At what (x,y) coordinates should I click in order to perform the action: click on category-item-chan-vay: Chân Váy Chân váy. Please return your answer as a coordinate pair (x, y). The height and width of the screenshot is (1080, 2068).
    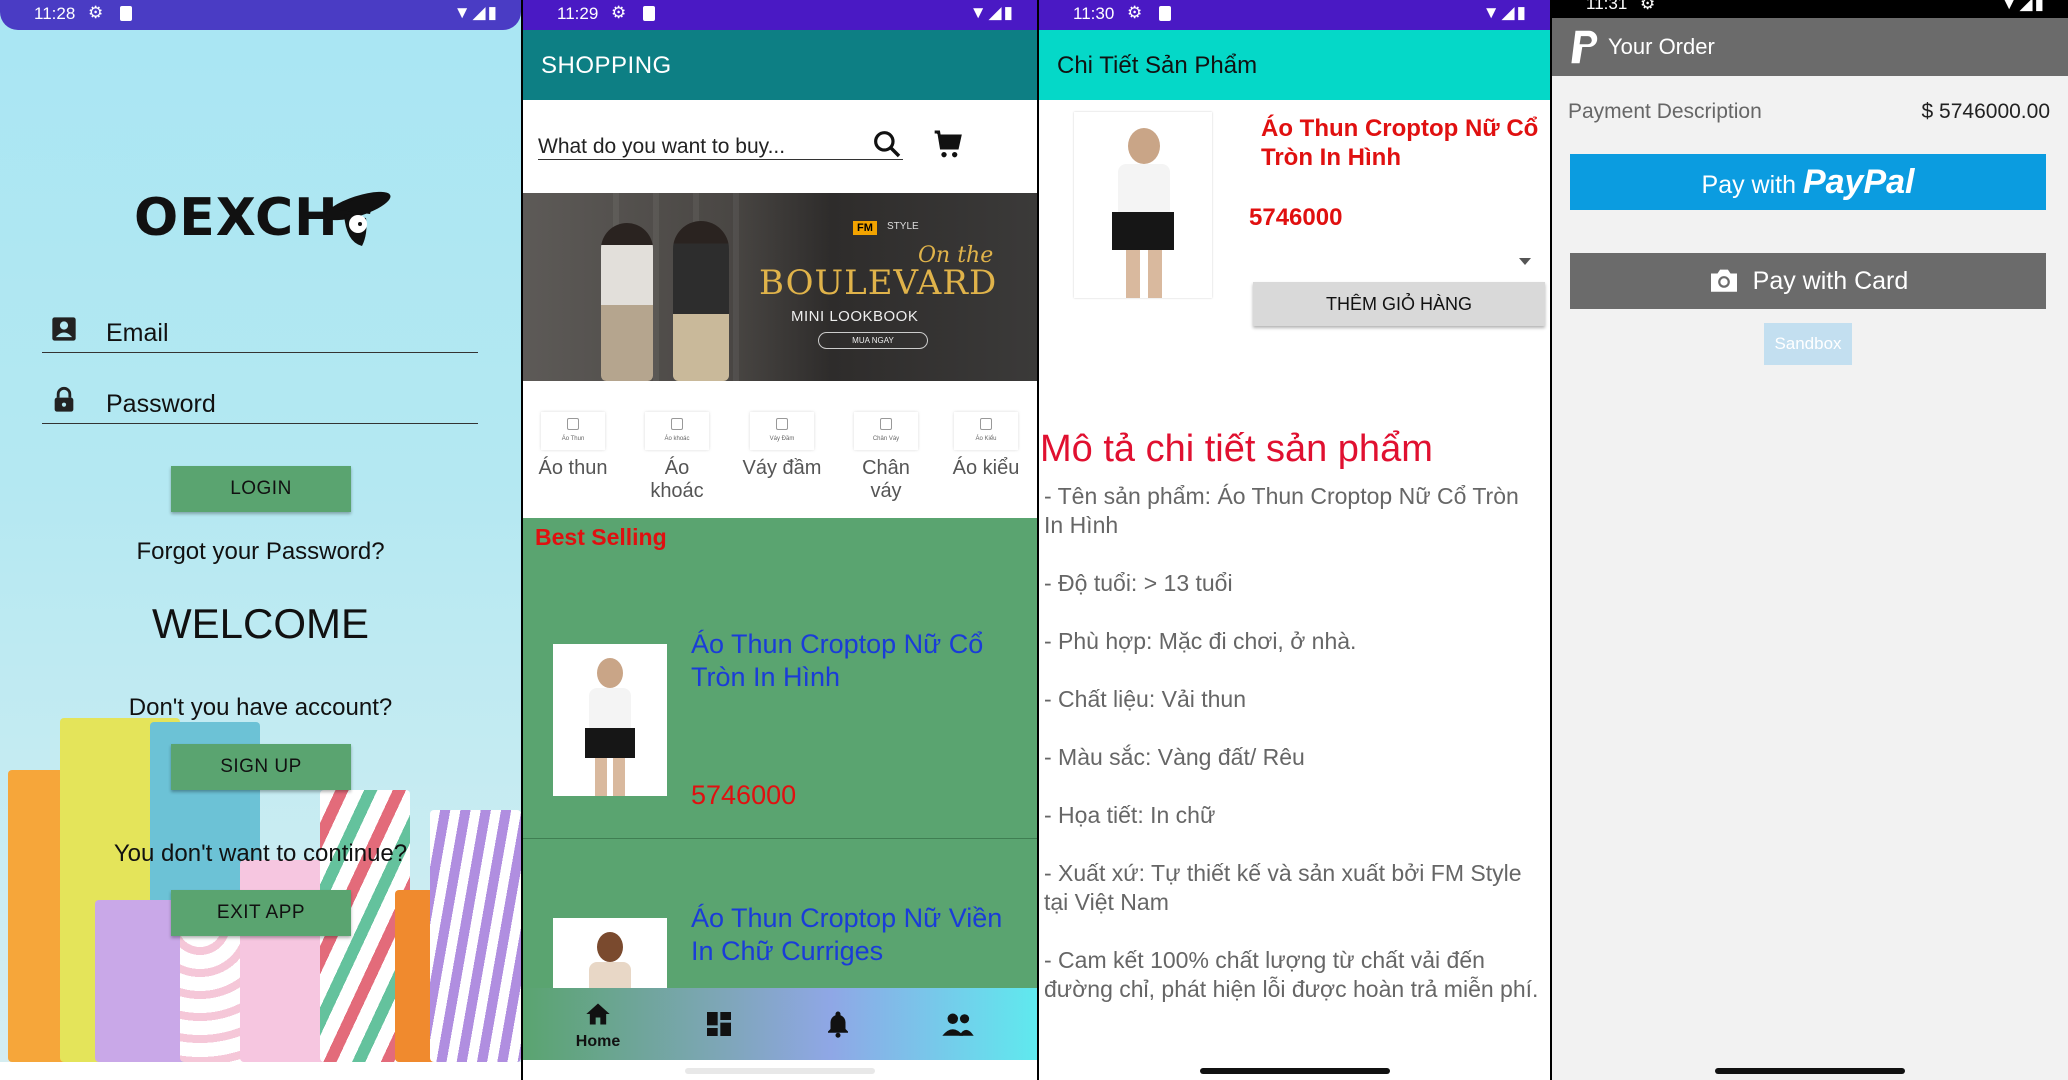
    Looking at the image, I should click on (886, 457).